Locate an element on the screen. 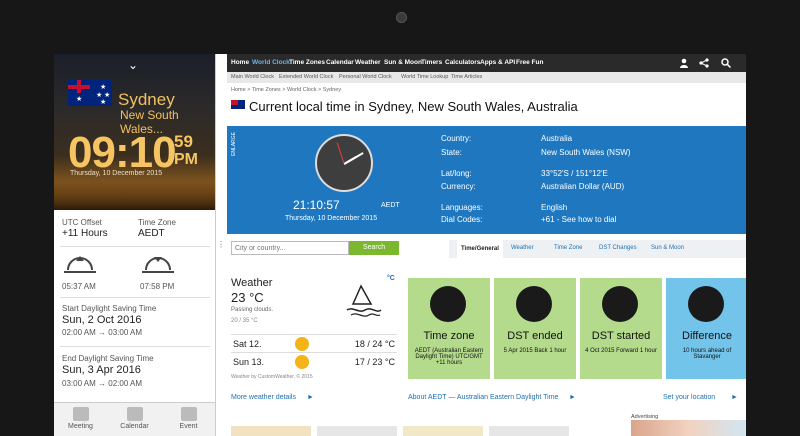 Image resolution: width=800 pixels, height=436 pixels. search-input is located at coordinates (290, 248).